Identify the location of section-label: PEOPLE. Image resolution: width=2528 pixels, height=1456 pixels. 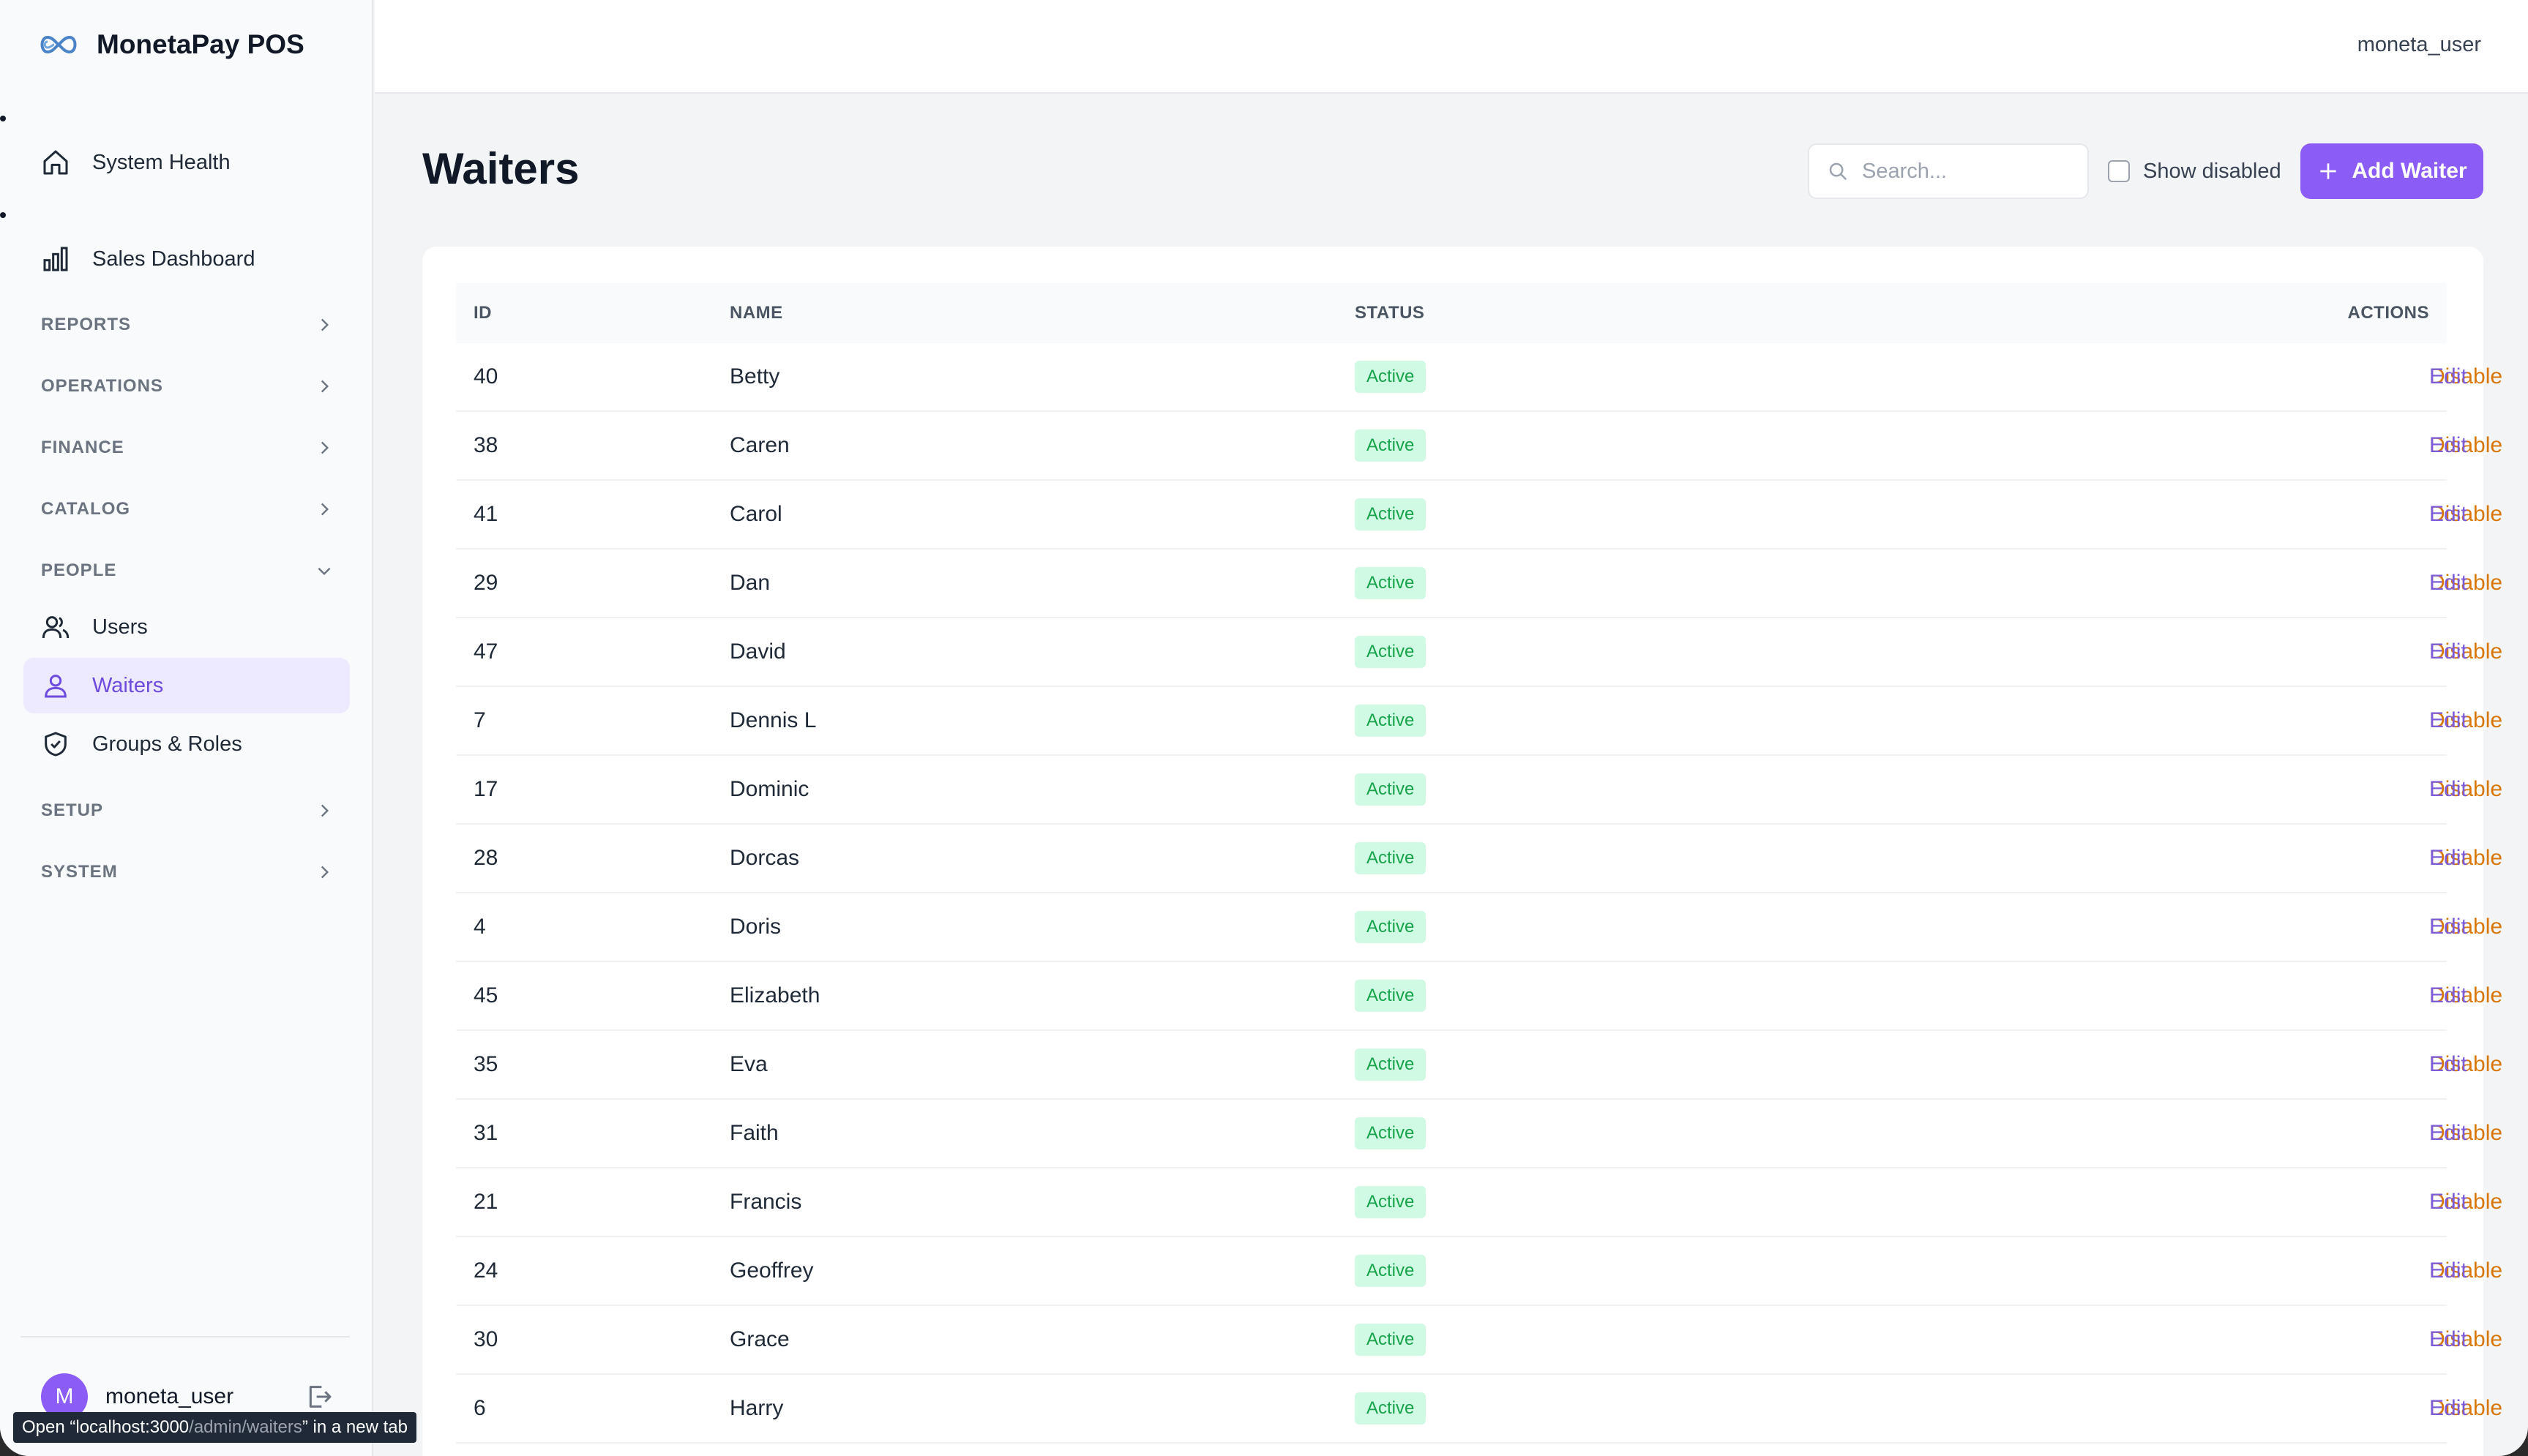
(79, 570).